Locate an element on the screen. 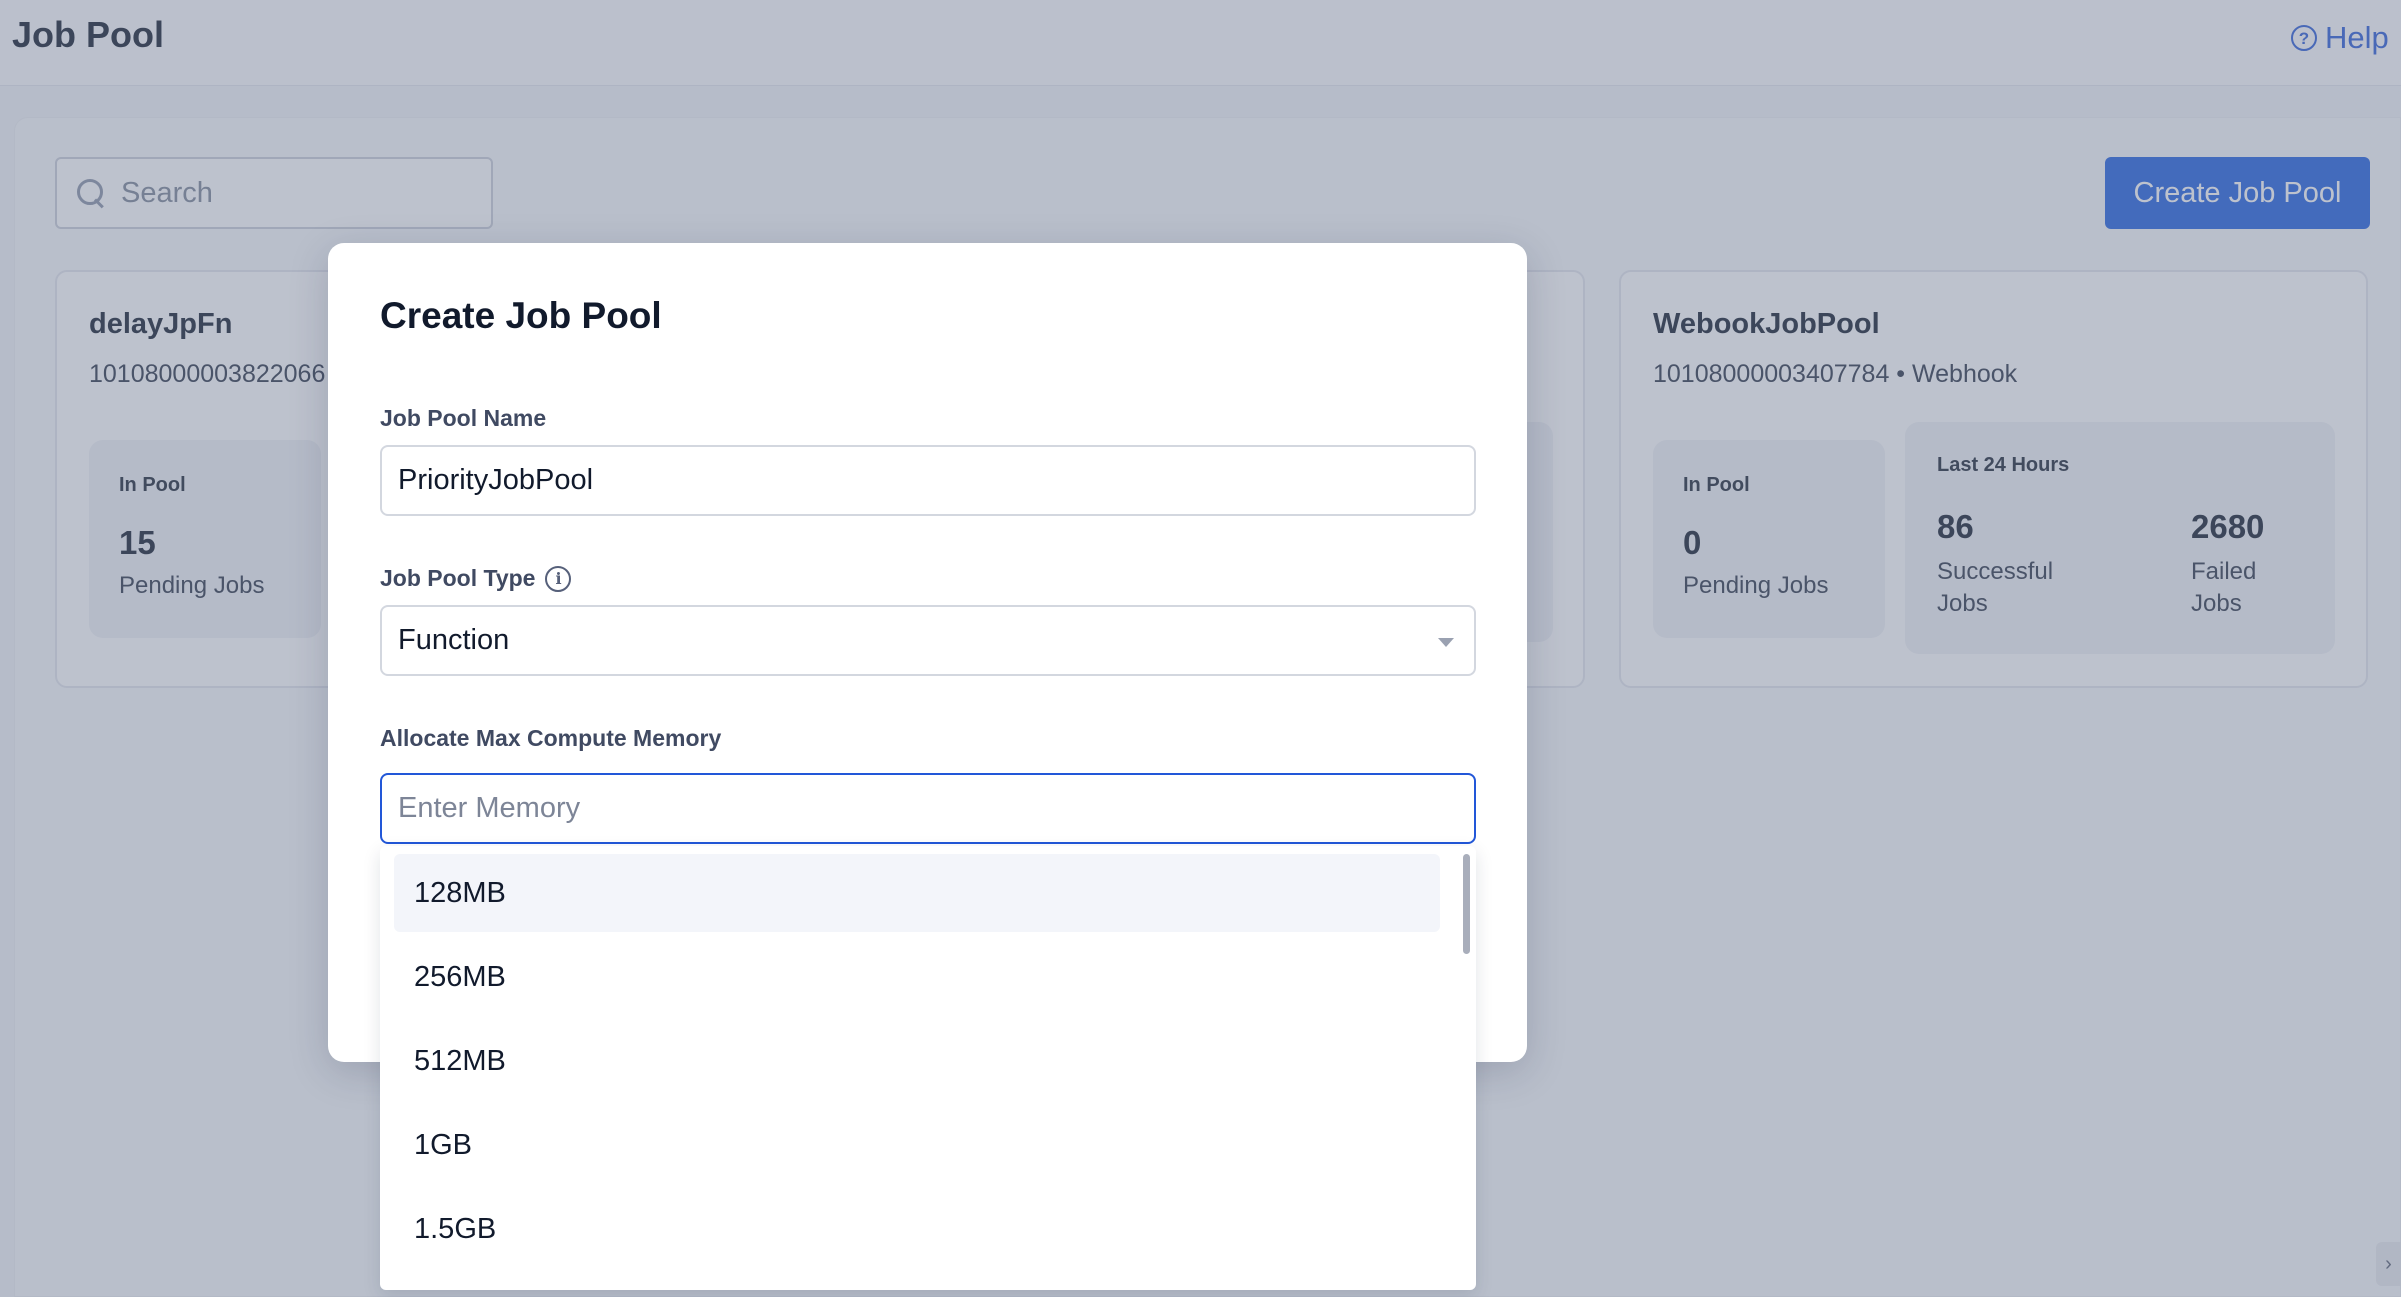 This screenshot has height=1297, width=2401. job-pool-name-input is located at coordinates (928, 480).